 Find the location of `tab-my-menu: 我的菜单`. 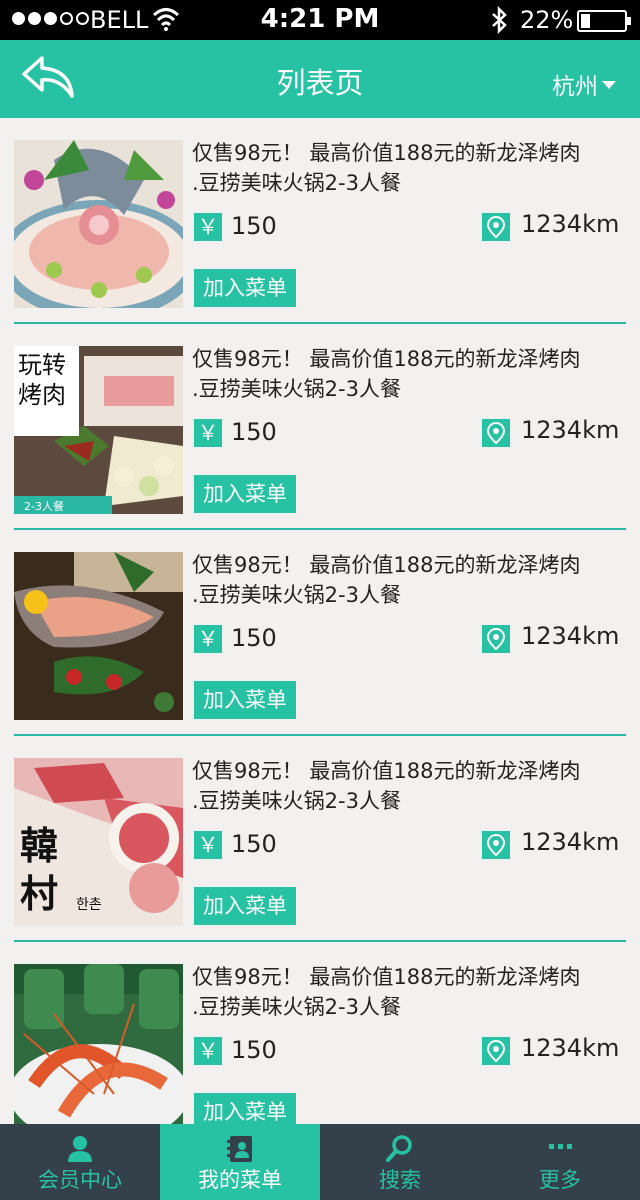

tab-my-menu: 我的菜单 is located at coordinates (240, 1162).